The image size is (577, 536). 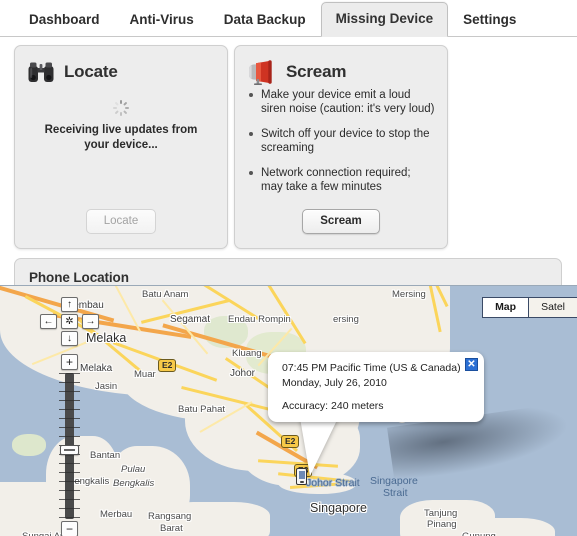 I want to click on zoom-in-icon: +, so click(x=69, y=362).